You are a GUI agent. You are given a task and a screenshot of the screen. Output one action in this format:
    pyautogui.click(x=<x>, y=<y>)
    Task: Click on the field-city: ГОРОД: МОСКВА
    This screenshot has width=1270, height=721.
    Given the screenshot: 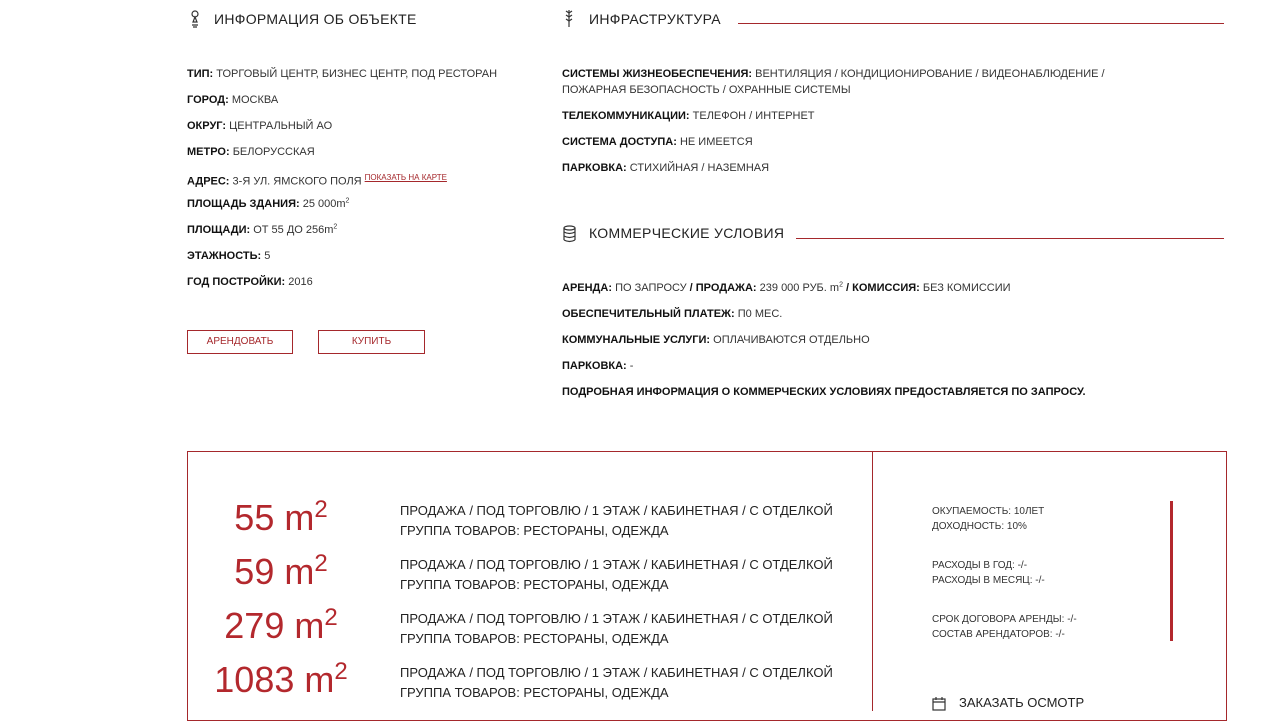 What is the action you would take?
    pyautogui.click(x=233, y=100)
    